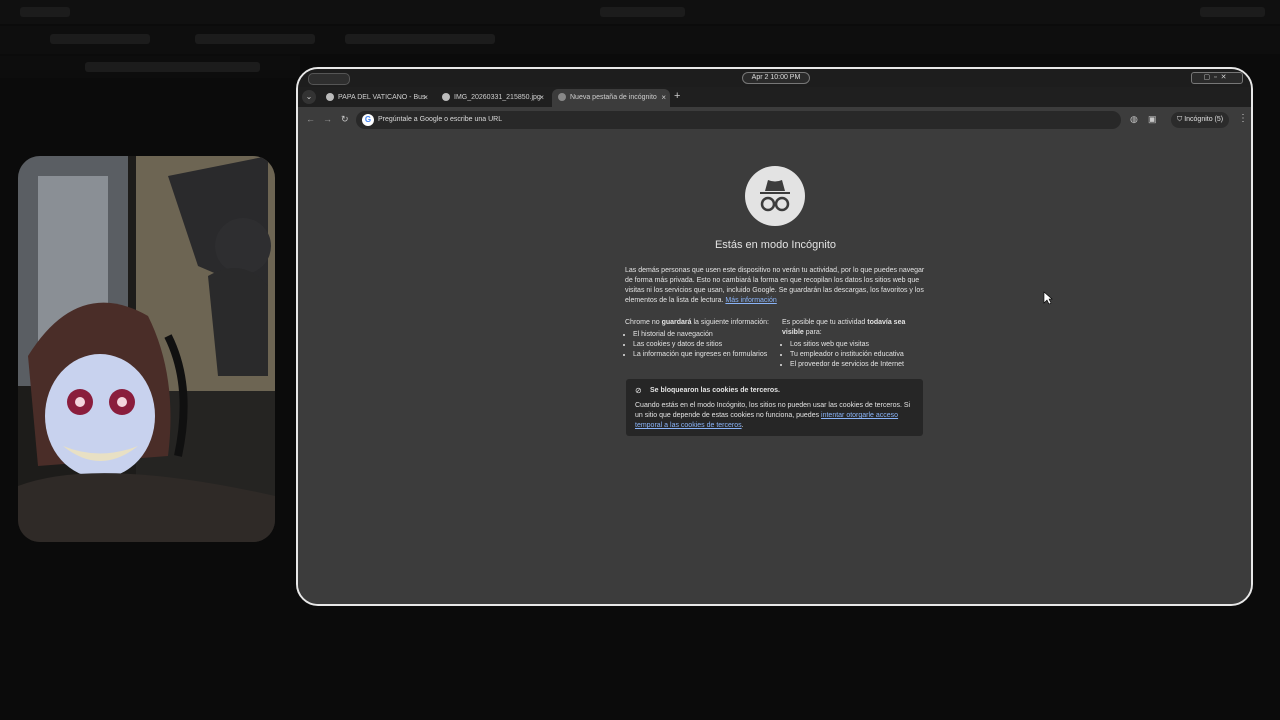  I want to click on extensions-icon: ▣, so click(1152, 119).